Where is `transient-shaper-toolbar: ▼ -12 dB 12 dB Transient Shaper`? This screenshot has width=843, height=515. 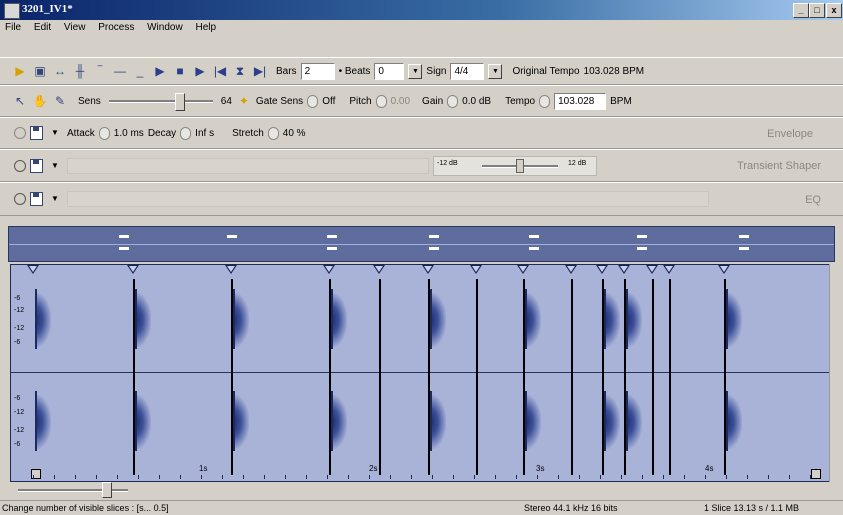
transient-shaper-toolbar: ▼ -12 dB 12 dB Transient Shaper is located at coordinates (421, 165).